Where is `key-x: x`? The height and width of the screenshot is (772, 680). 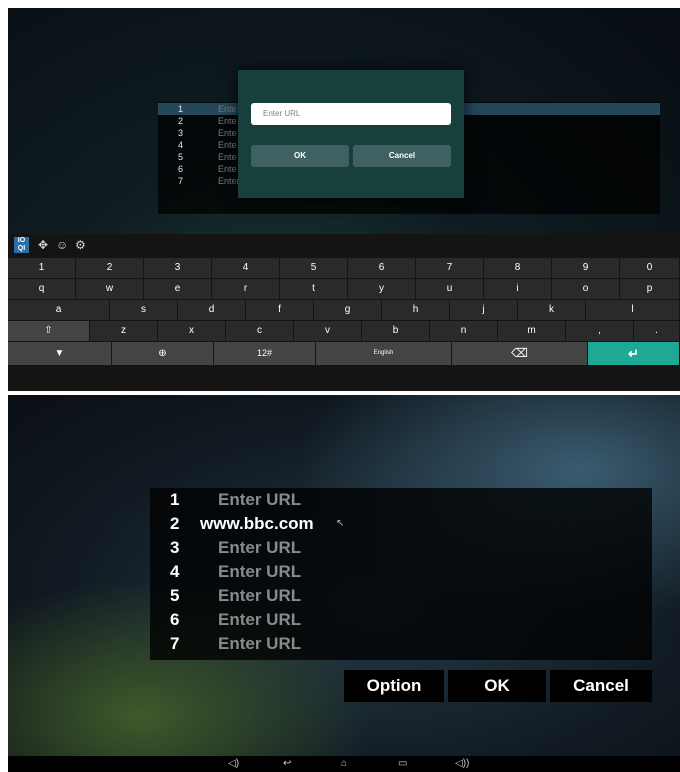
key-x: x is located at coordinates (192, 331).